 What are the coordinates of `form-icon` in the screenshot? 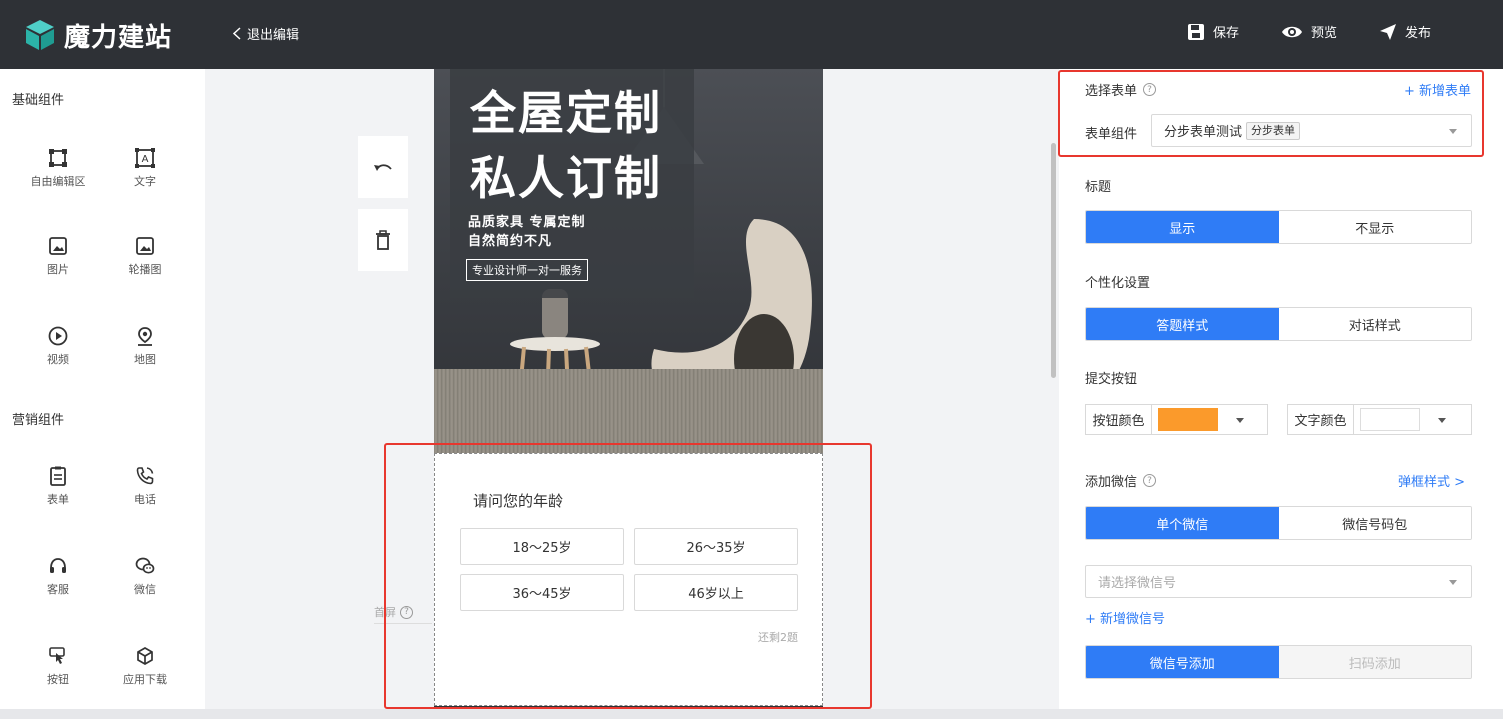 It's located at (58, 476).